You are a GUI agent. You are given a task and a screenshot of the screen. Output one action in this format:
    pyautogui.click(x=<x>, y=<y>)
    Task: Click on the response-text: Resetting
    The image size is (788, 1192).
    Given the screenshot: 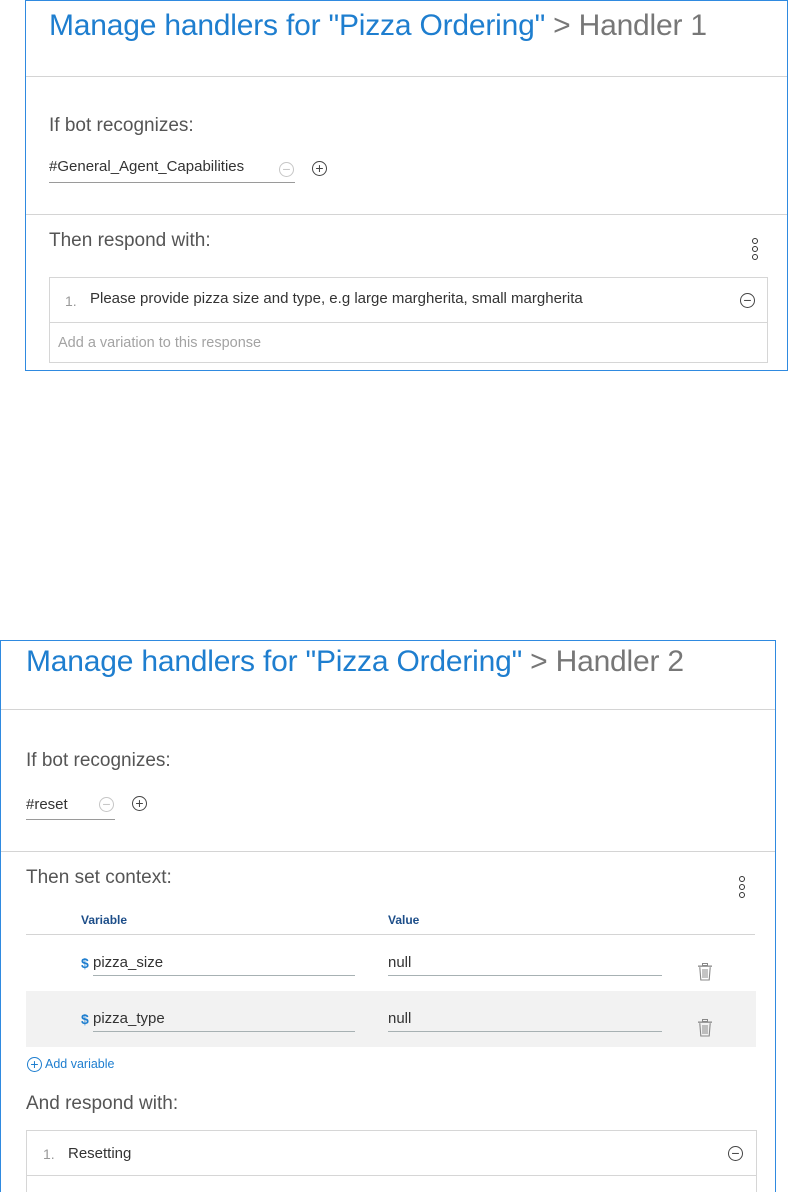 What is the action you would take?
    pyautogui.click(x=99, y=1153)
    